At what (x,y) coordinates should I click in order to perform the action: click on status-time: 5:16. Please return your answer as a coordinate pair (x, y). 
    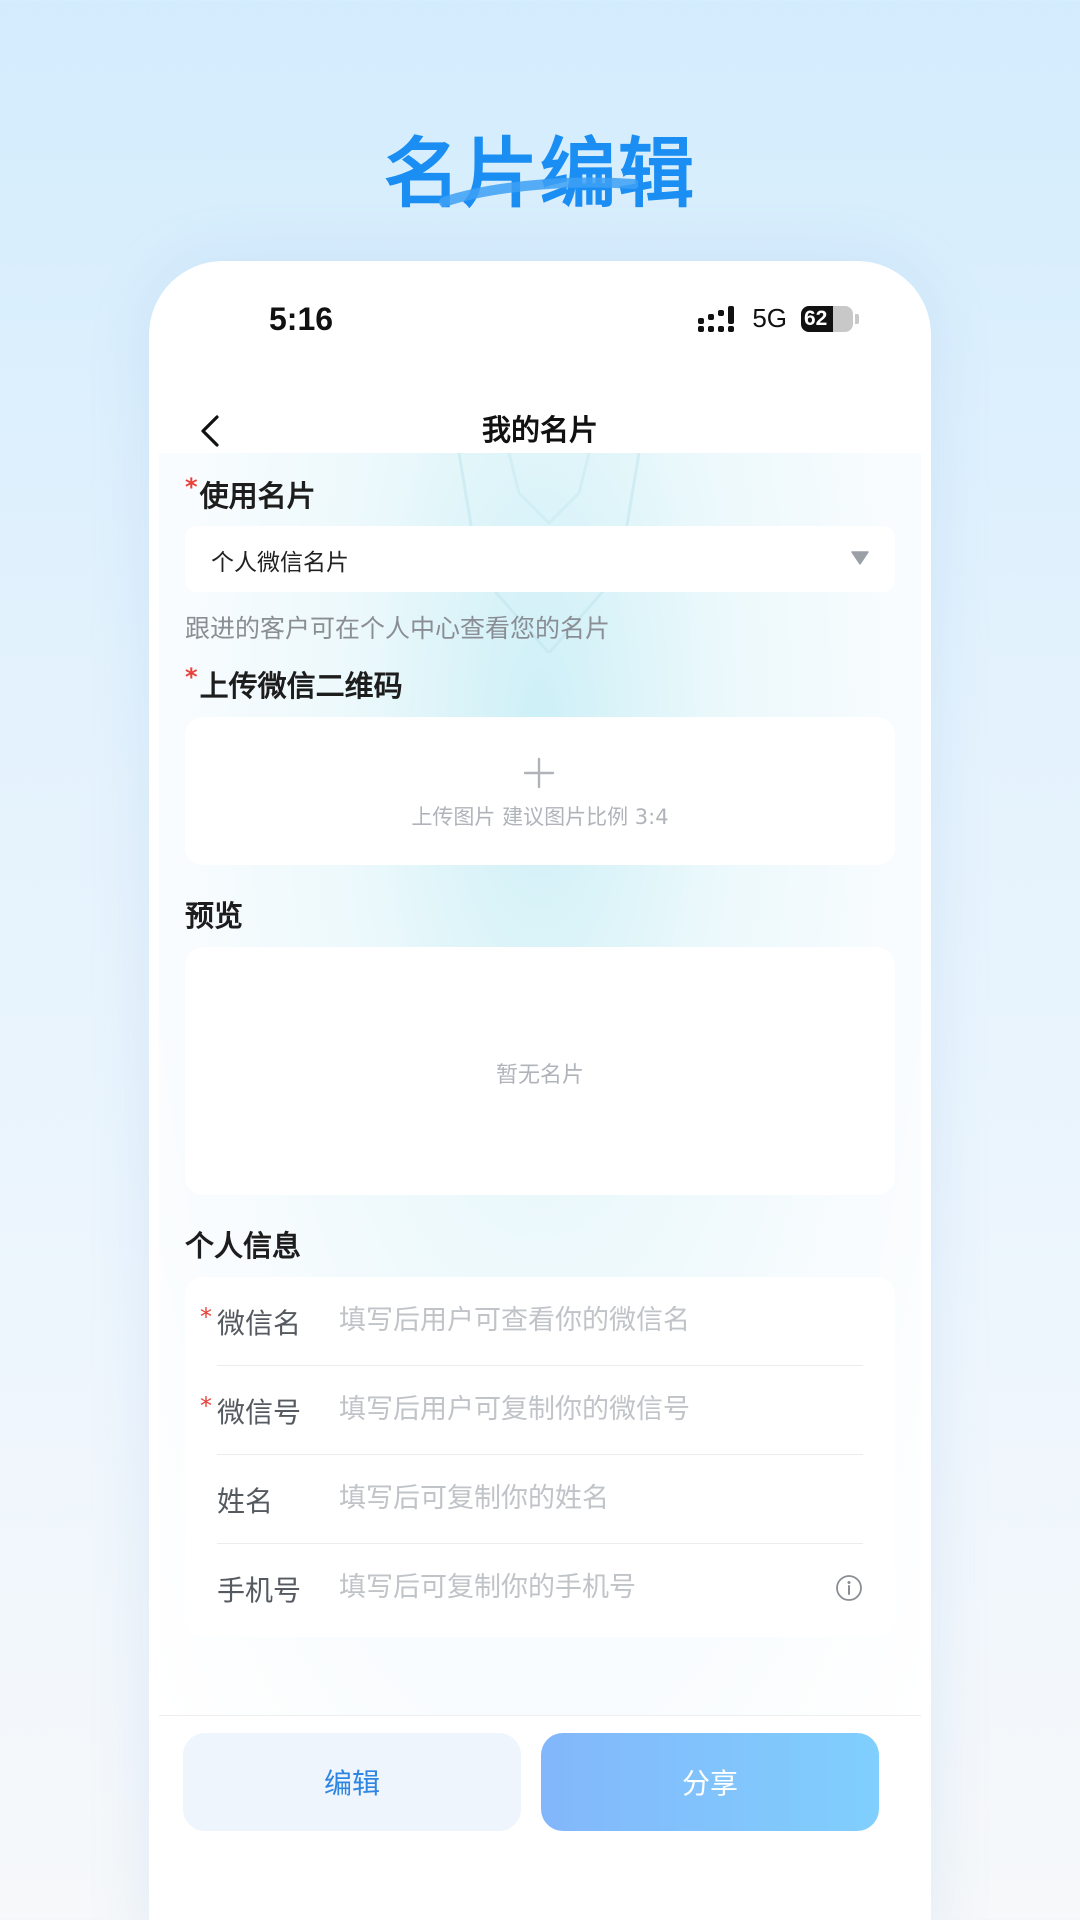
    Looking at the image, I should click on (301, 319).